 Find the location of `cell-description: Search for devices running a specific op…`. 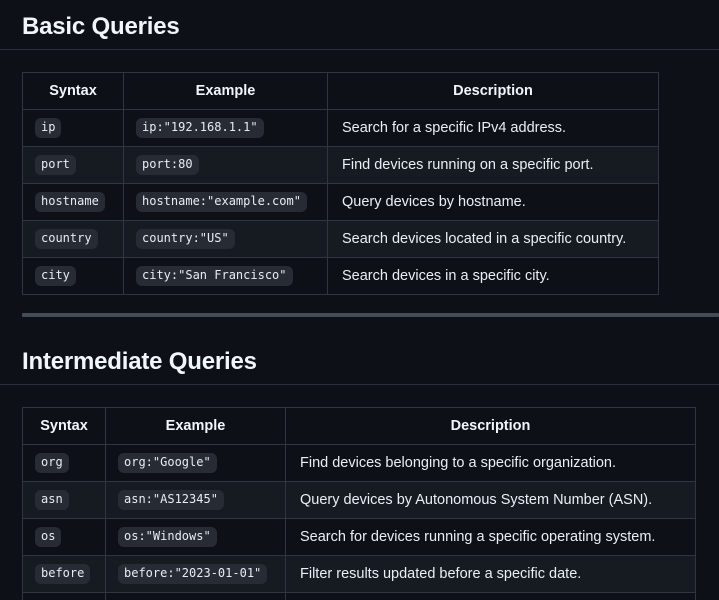

cell-description: Search for devices running a specific op… is located at coordinates (490, 537).